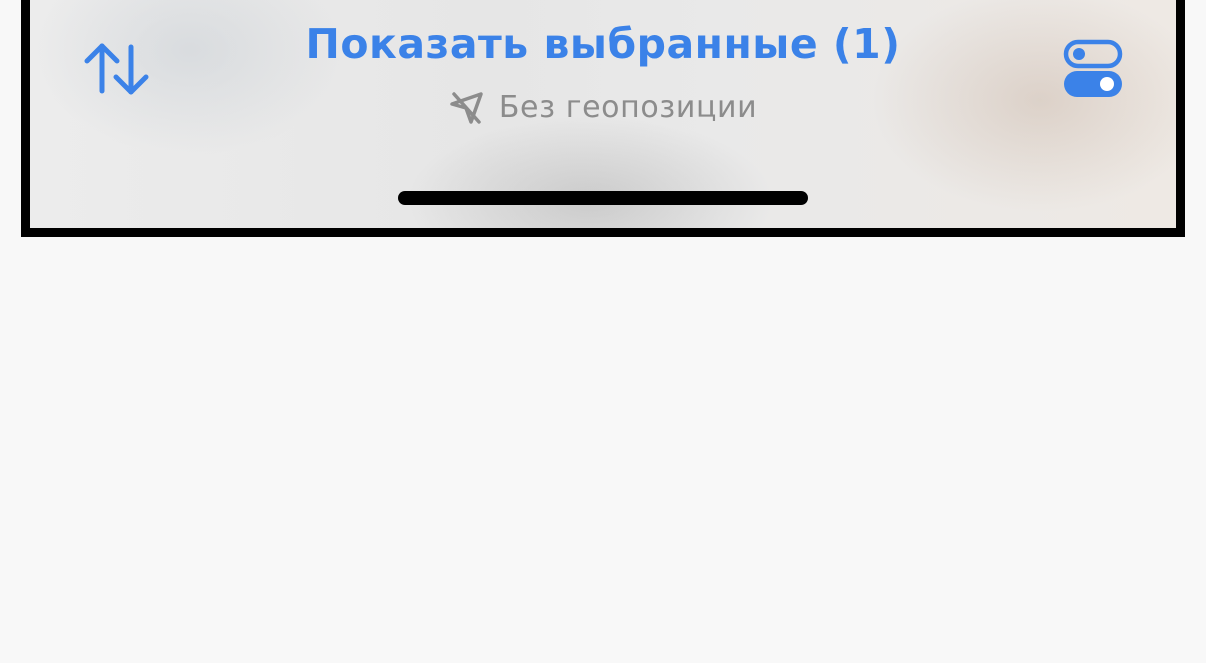 Image resolution: width=1206 pixels, height=663 pixels. I want to click on show-selected-button: Показать выбранные (1), so click(603, 44).